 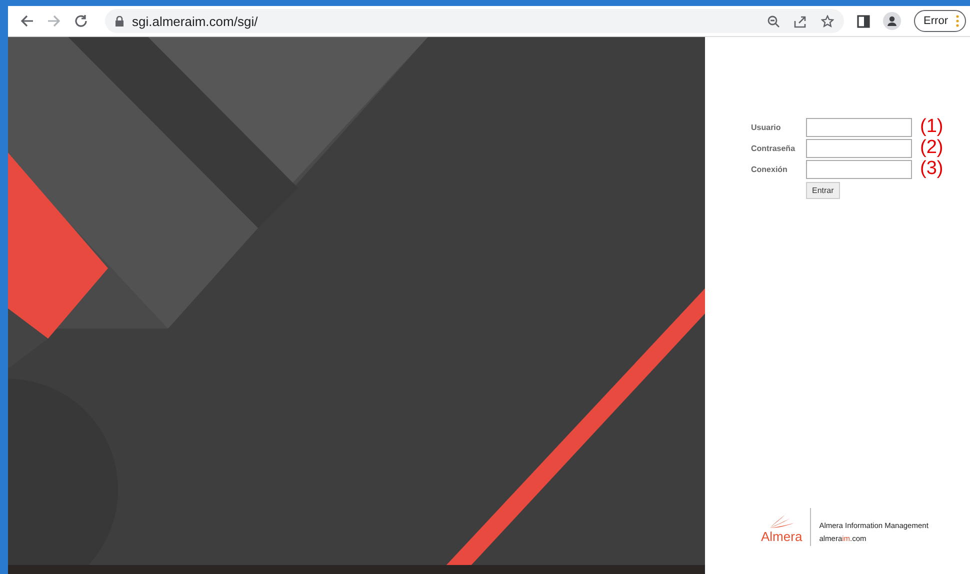 What do you see at coordinates (940, 21) in the screenshot?
I see `profile-error-button: Error` at bounding box center [940, 21].